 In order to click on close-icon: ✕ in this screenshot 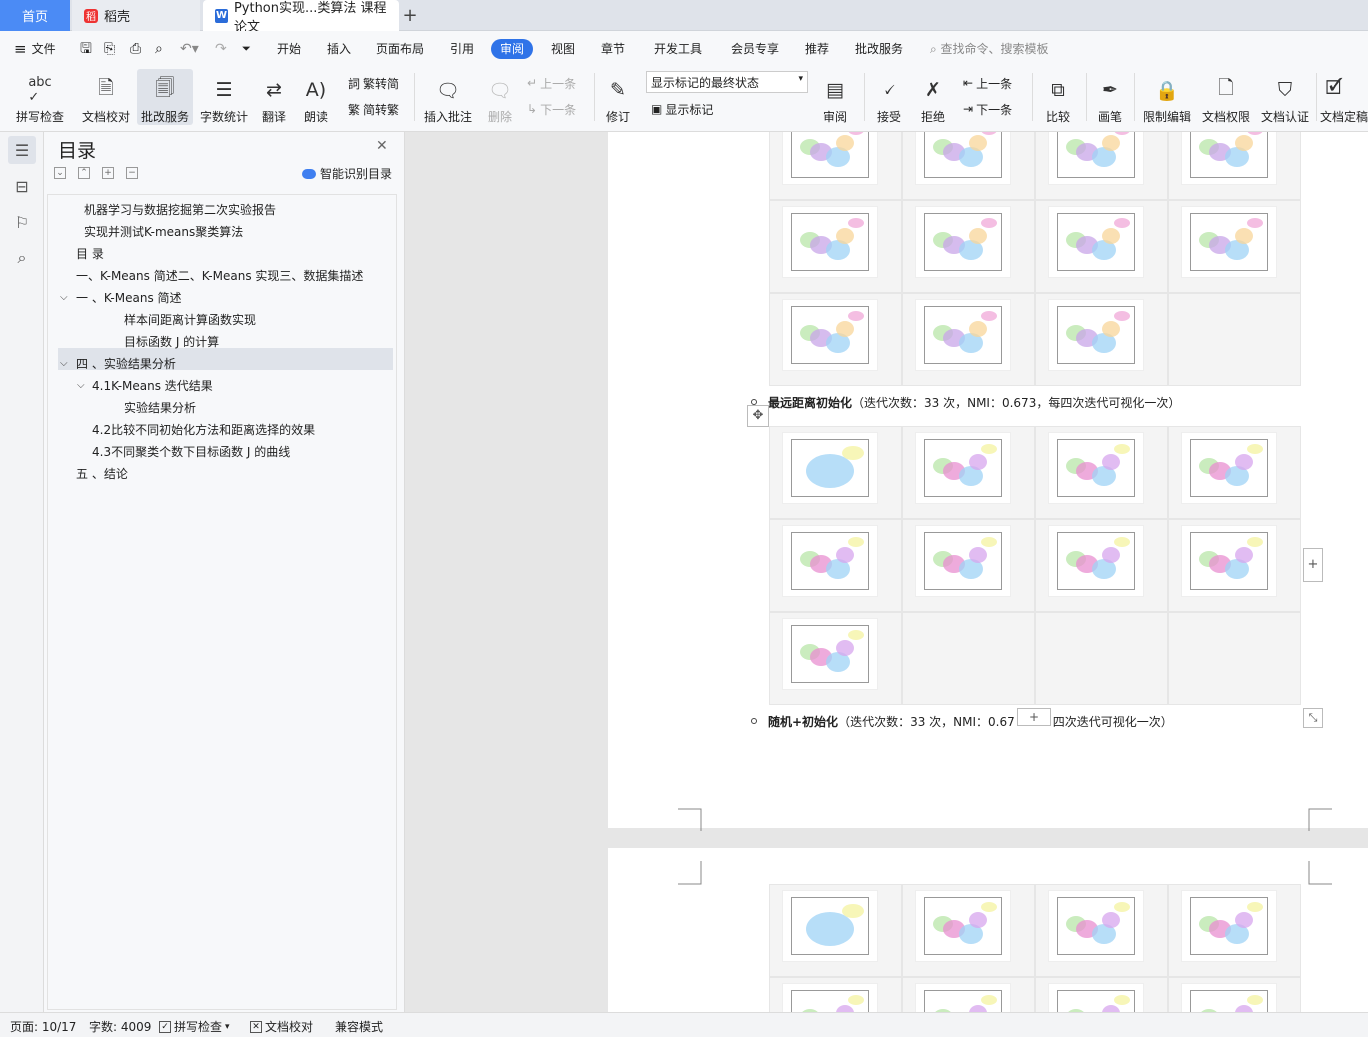, I will do `click(382, 146)`.